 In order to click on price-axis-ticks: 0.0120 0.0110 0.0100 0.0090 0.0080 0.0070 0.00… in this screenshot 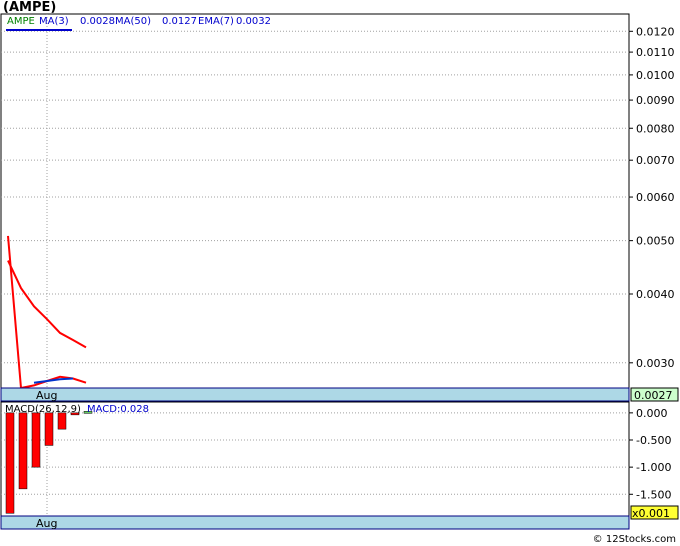, I will do `click(652, 197)`.